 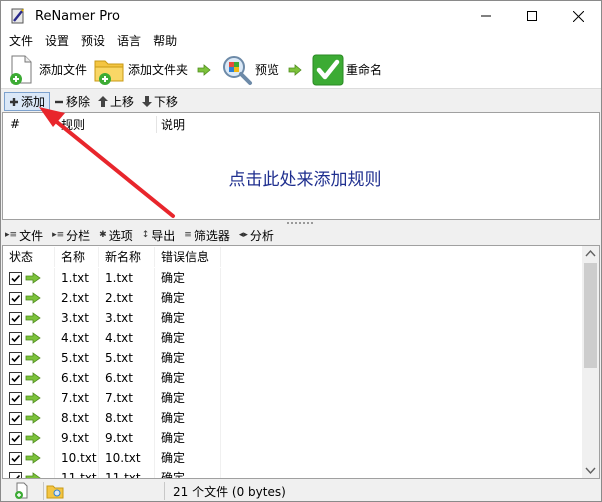 I want to click on add-rule-hint: 点击此处来添加规则, so click(x=301, y=177).